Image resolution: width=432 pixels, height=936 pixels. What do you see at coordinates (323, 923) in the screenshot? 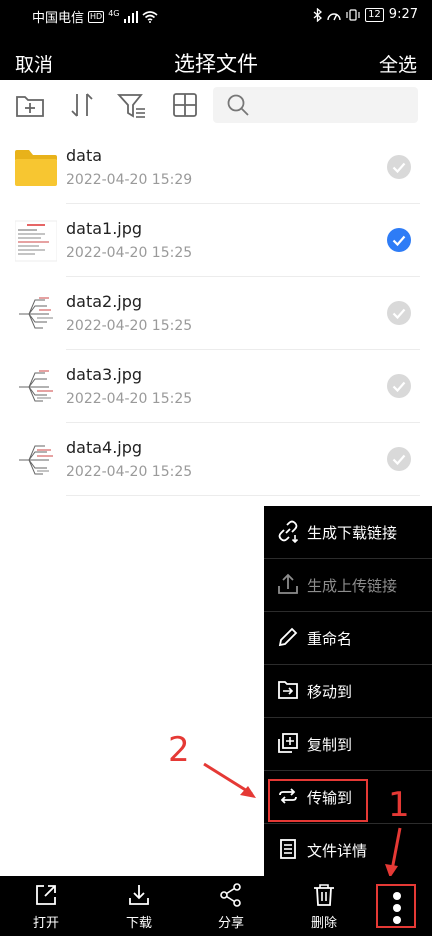
I see `delete-label: 删除` at bounding box center [323, 923].